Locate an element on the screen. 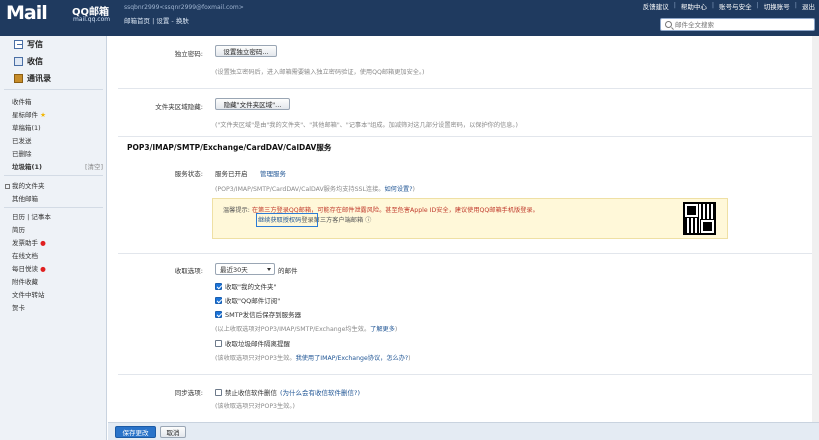  help-link: 帮助中心 is located at coordinates (694, 6).